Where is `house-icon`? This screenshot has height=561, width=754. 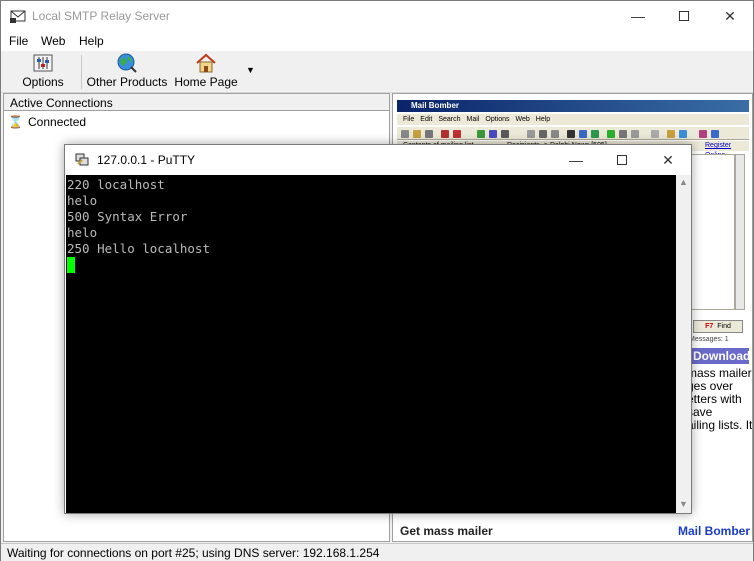 house-icon is located at coordinates (206, 63).